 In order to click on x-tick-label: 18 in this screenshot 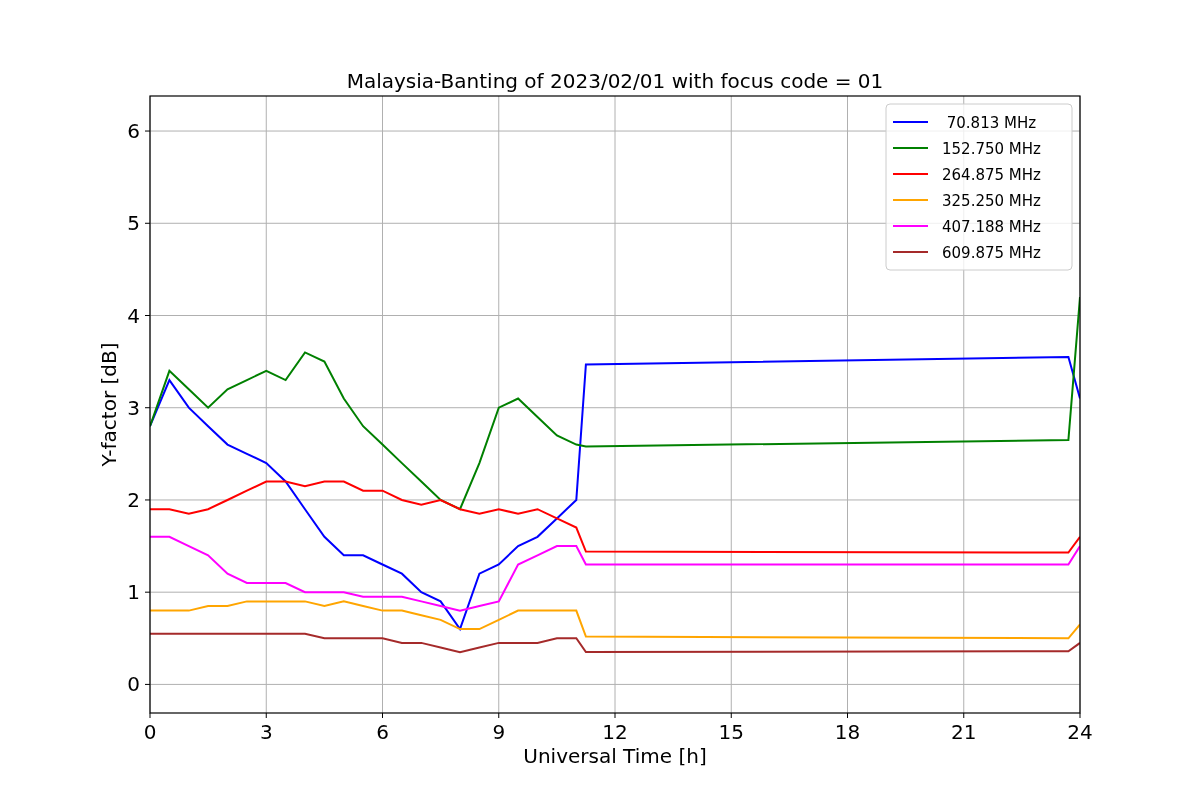, I will do `click(847, 732)`.